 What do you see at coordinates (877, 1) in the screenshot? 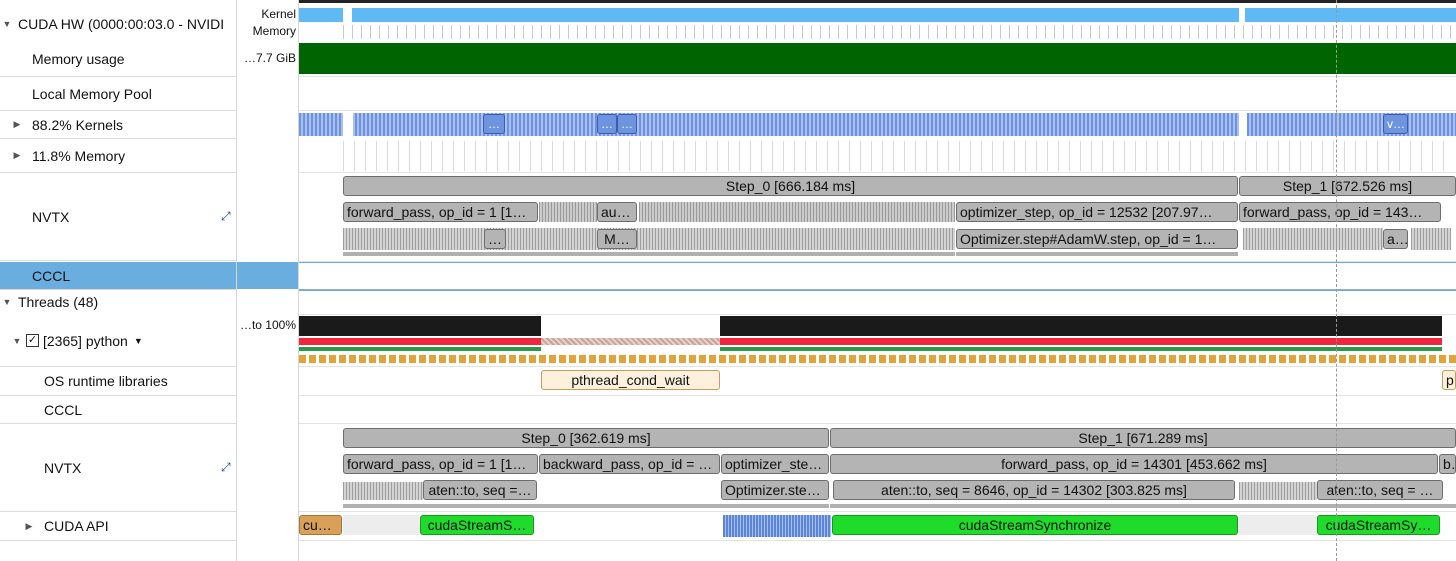
I see `top-border` at bounding box center [877, 1].